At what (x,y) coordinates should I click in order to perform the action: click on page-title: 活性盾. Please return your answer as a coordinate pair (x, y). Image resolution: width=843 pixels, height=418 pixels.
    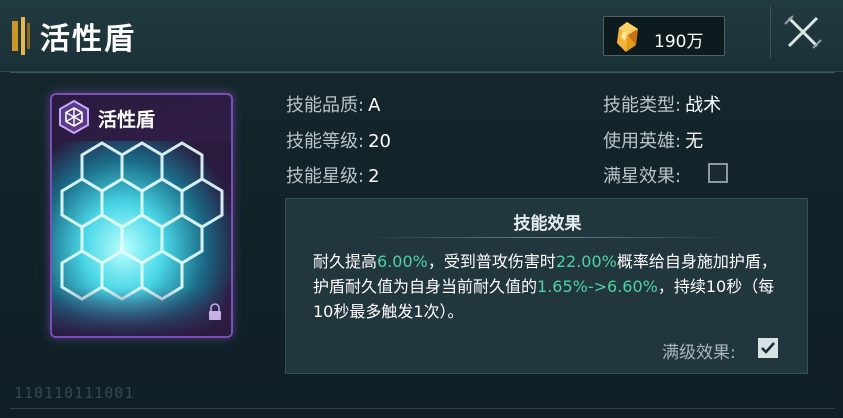
    Looking at the image, I should click on (88, 39).